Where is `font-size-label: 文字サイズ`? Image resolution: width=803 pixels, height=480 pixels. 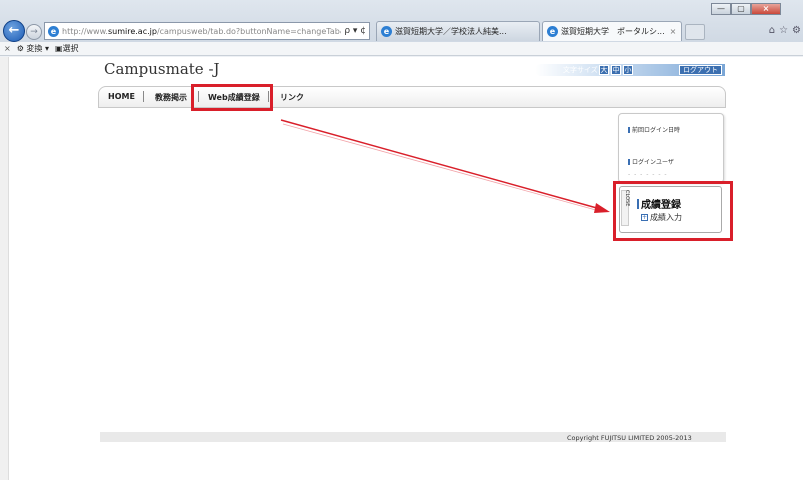 font-size-label: 文字サイズ is located at coordinates (580, 70).